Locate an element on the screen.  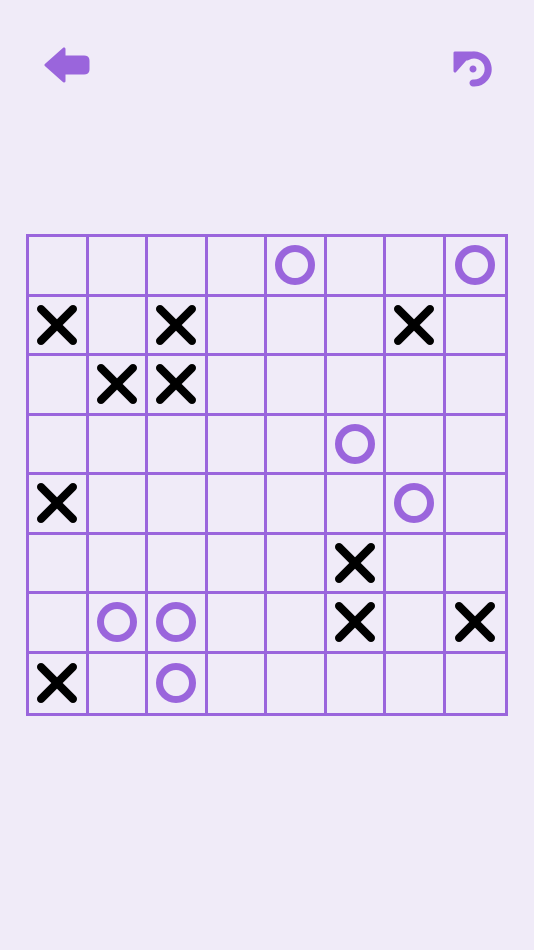
board-cell-r1-c5 is located at coordinates (297, 267).